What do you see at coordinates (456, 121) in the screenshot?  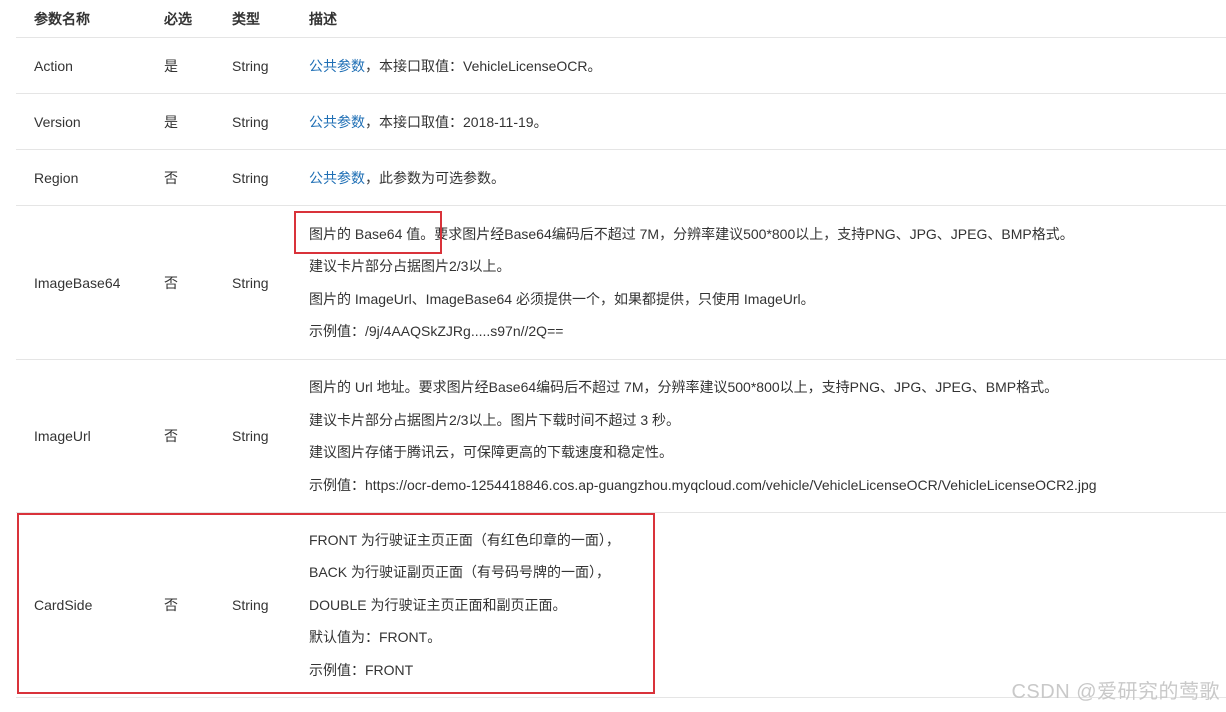 I see `desc-text: ，本接口取值：2018-11-19。` at bounding box center [456, 121].